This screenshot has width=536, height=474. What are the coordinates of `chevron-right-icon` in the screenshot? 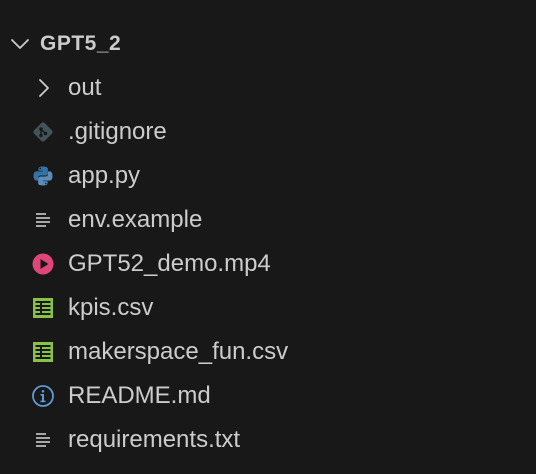 It's located at (43, 88).